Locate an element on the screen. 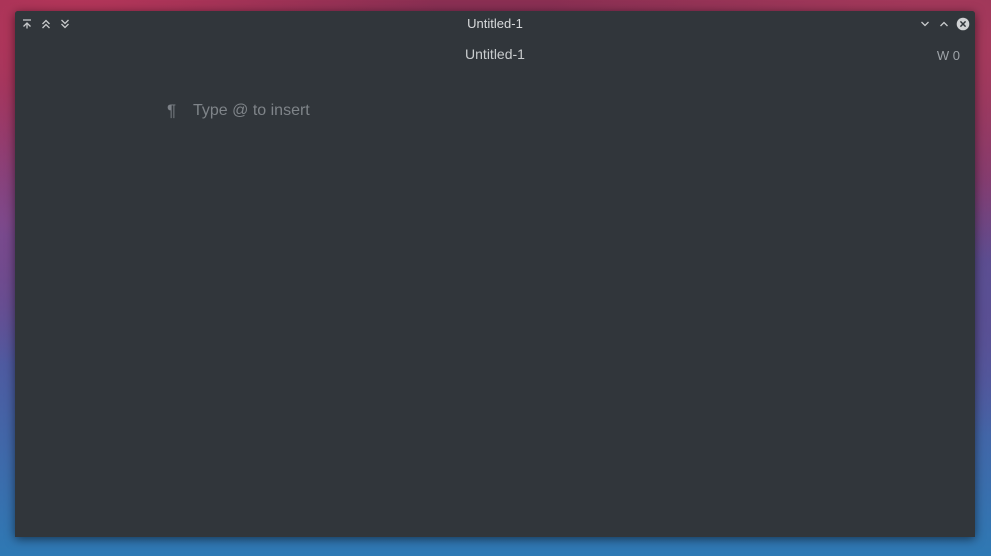  minimize-icon is located at coordinates (925, 24).